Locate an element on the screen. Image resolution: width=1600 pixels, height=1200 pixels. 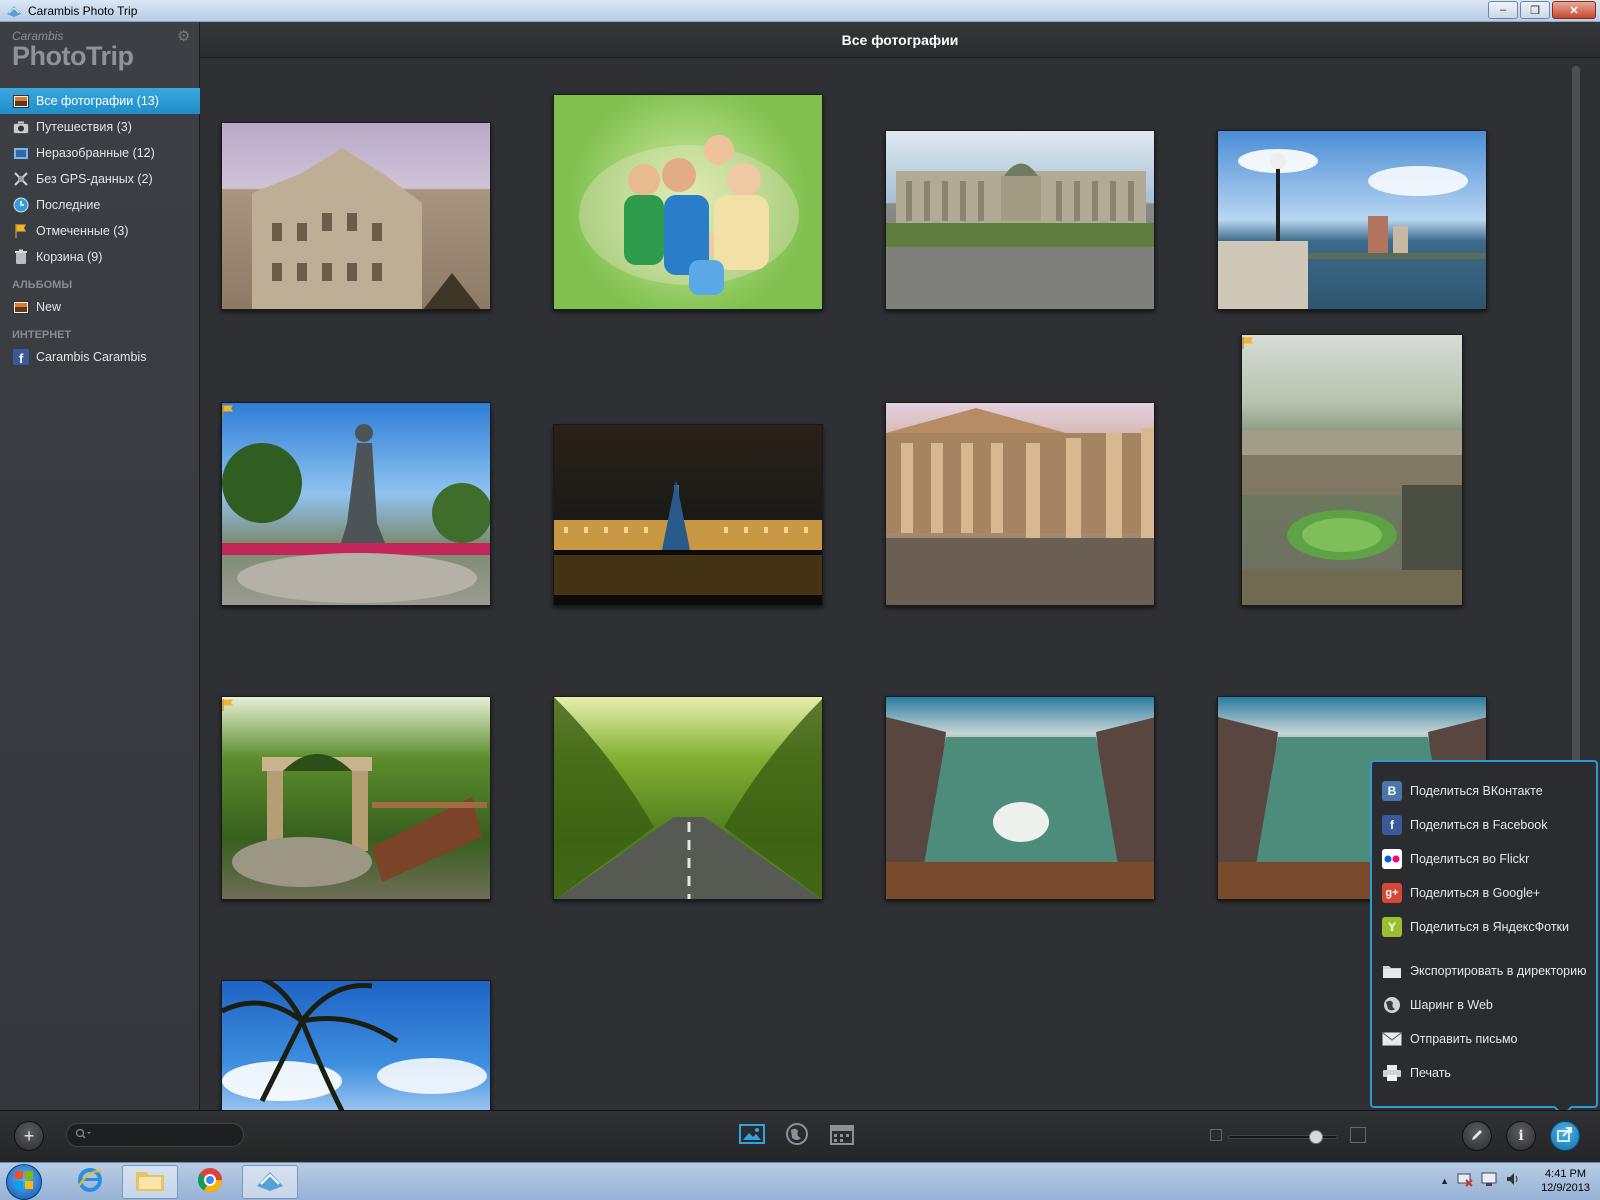
clock-time: 4:41 PM is located at coordinates (1566, 1174).